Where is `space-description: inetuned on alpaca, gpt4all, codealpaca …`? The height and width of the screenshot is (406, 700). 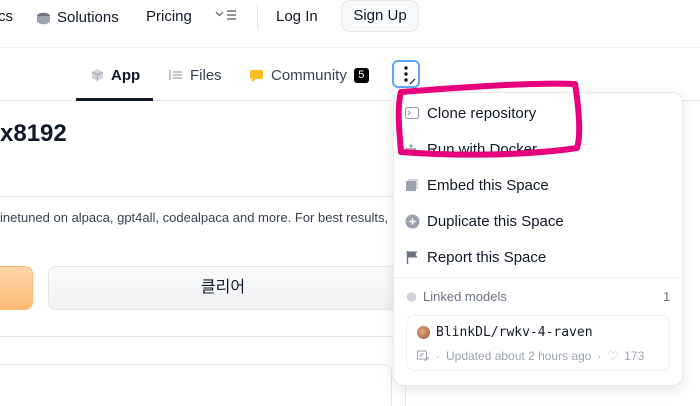 space-description: inetuned on alpaca, gpt4all, codealpaca … is located at coordinates (194, 217).